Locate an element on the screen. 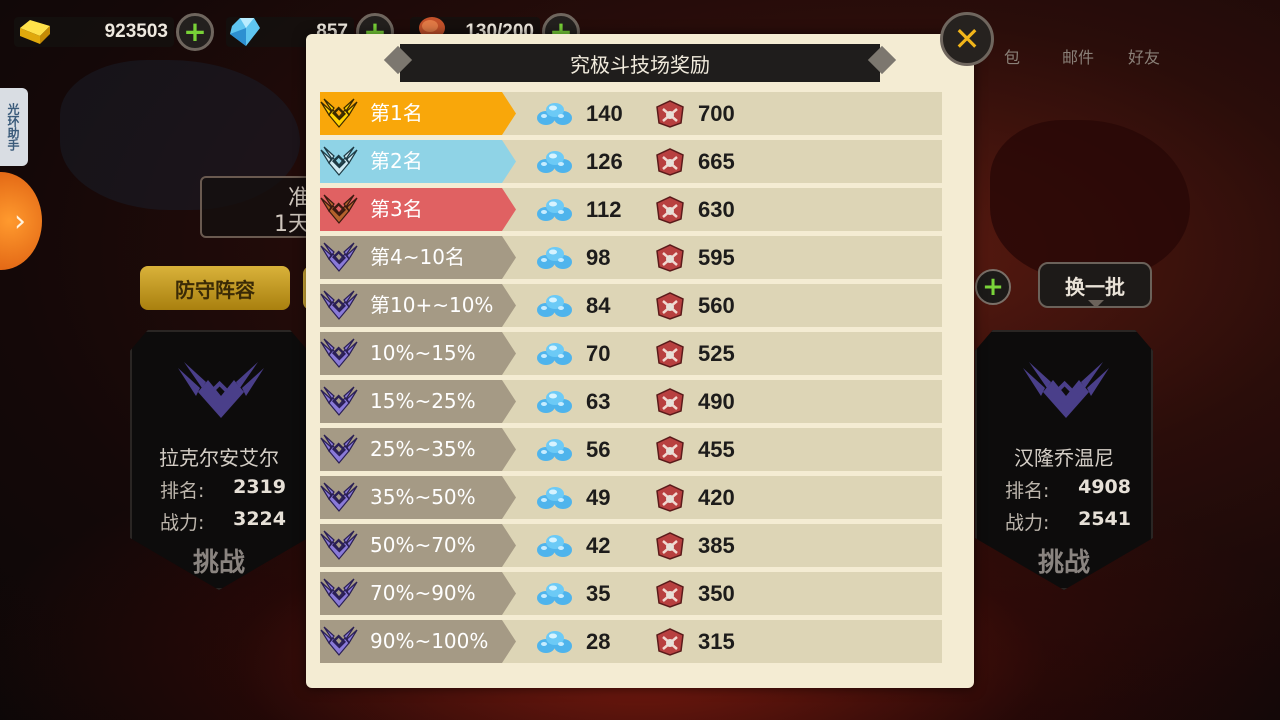 Image resolution: width=1280 pixels, height=720 pixels. mail-menu-item: 邮件 is located at coordinates (1078, 38).